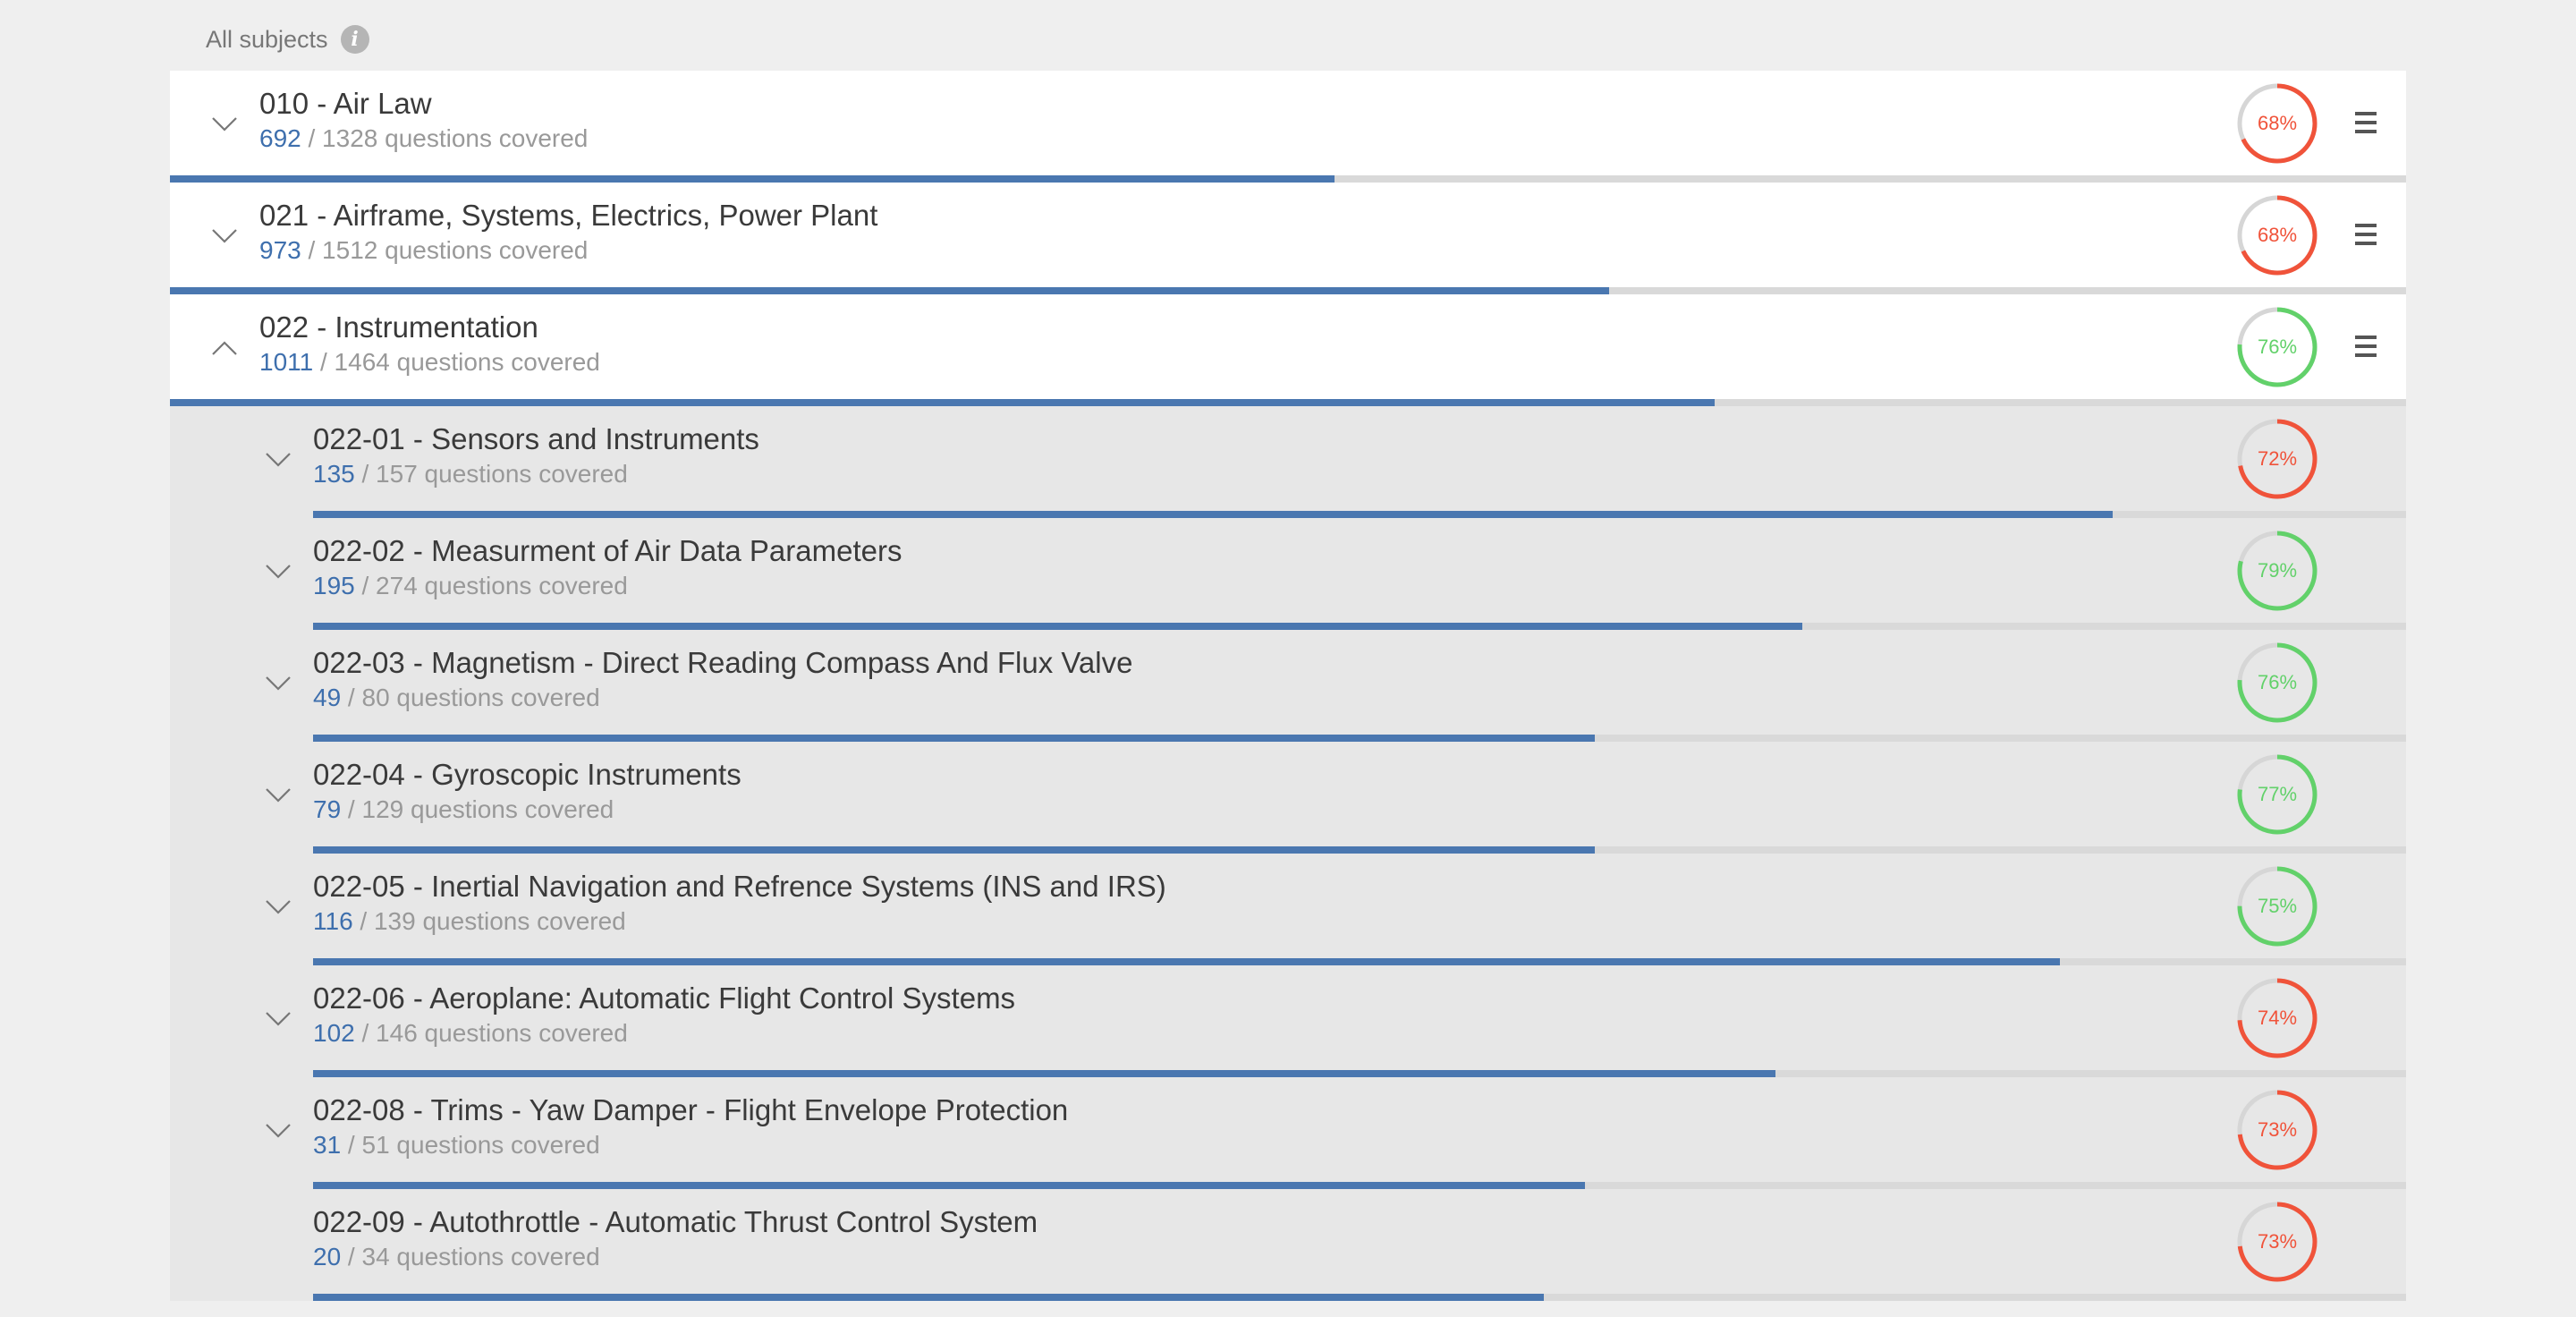  I want to click on subject-title: 010 - Air Law, so click(345, 104).